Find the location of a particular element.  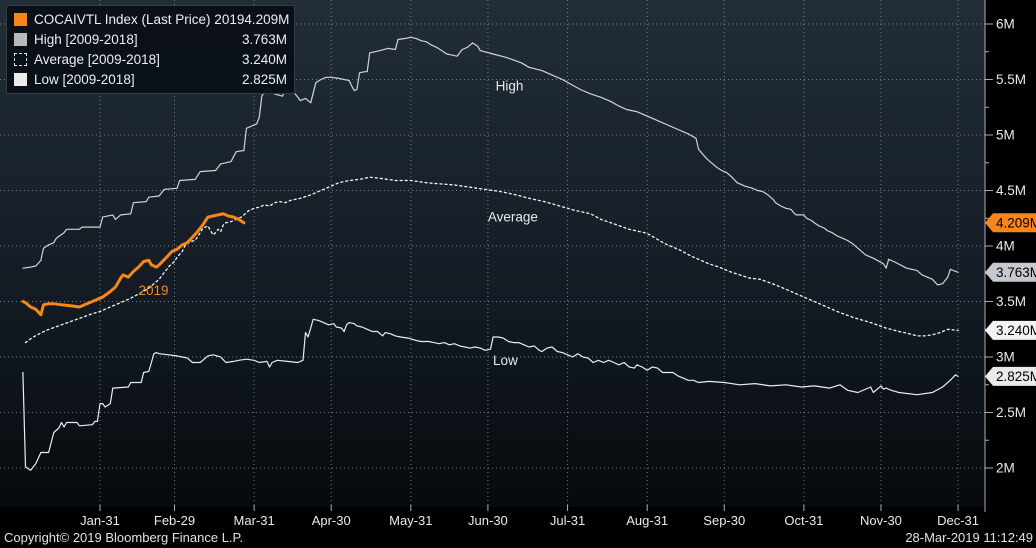

legend-row-low: Low [2009-2018] 2.825M is located at coordinates (150, 79).